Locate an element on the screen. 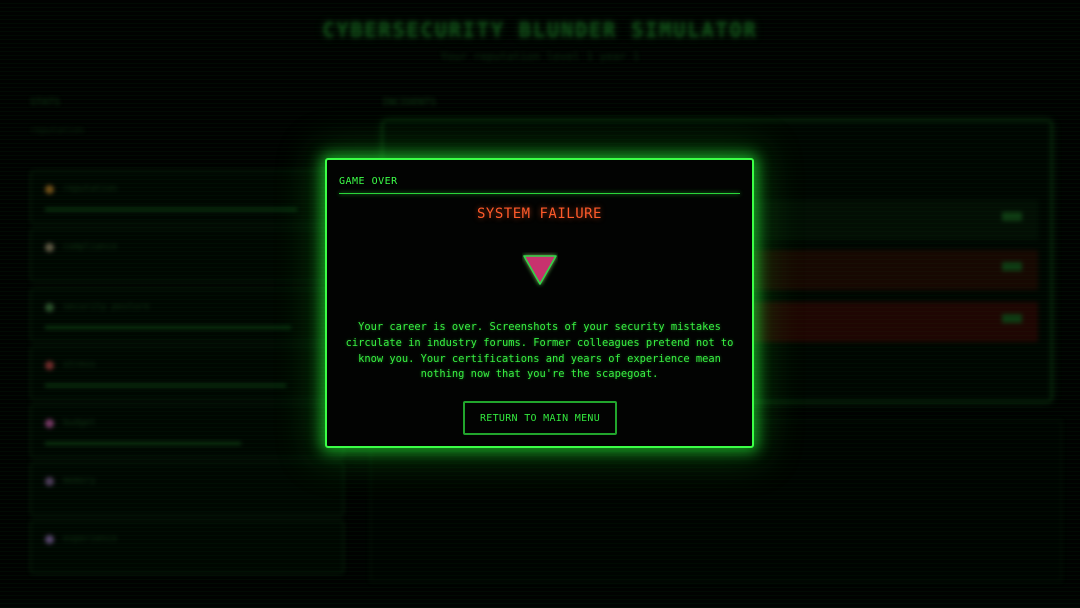 Image resolution: width=1080 pixels, height=608 pixels. dialog-title: SYSTEM FAILURE is located at coordinates (539, 214).